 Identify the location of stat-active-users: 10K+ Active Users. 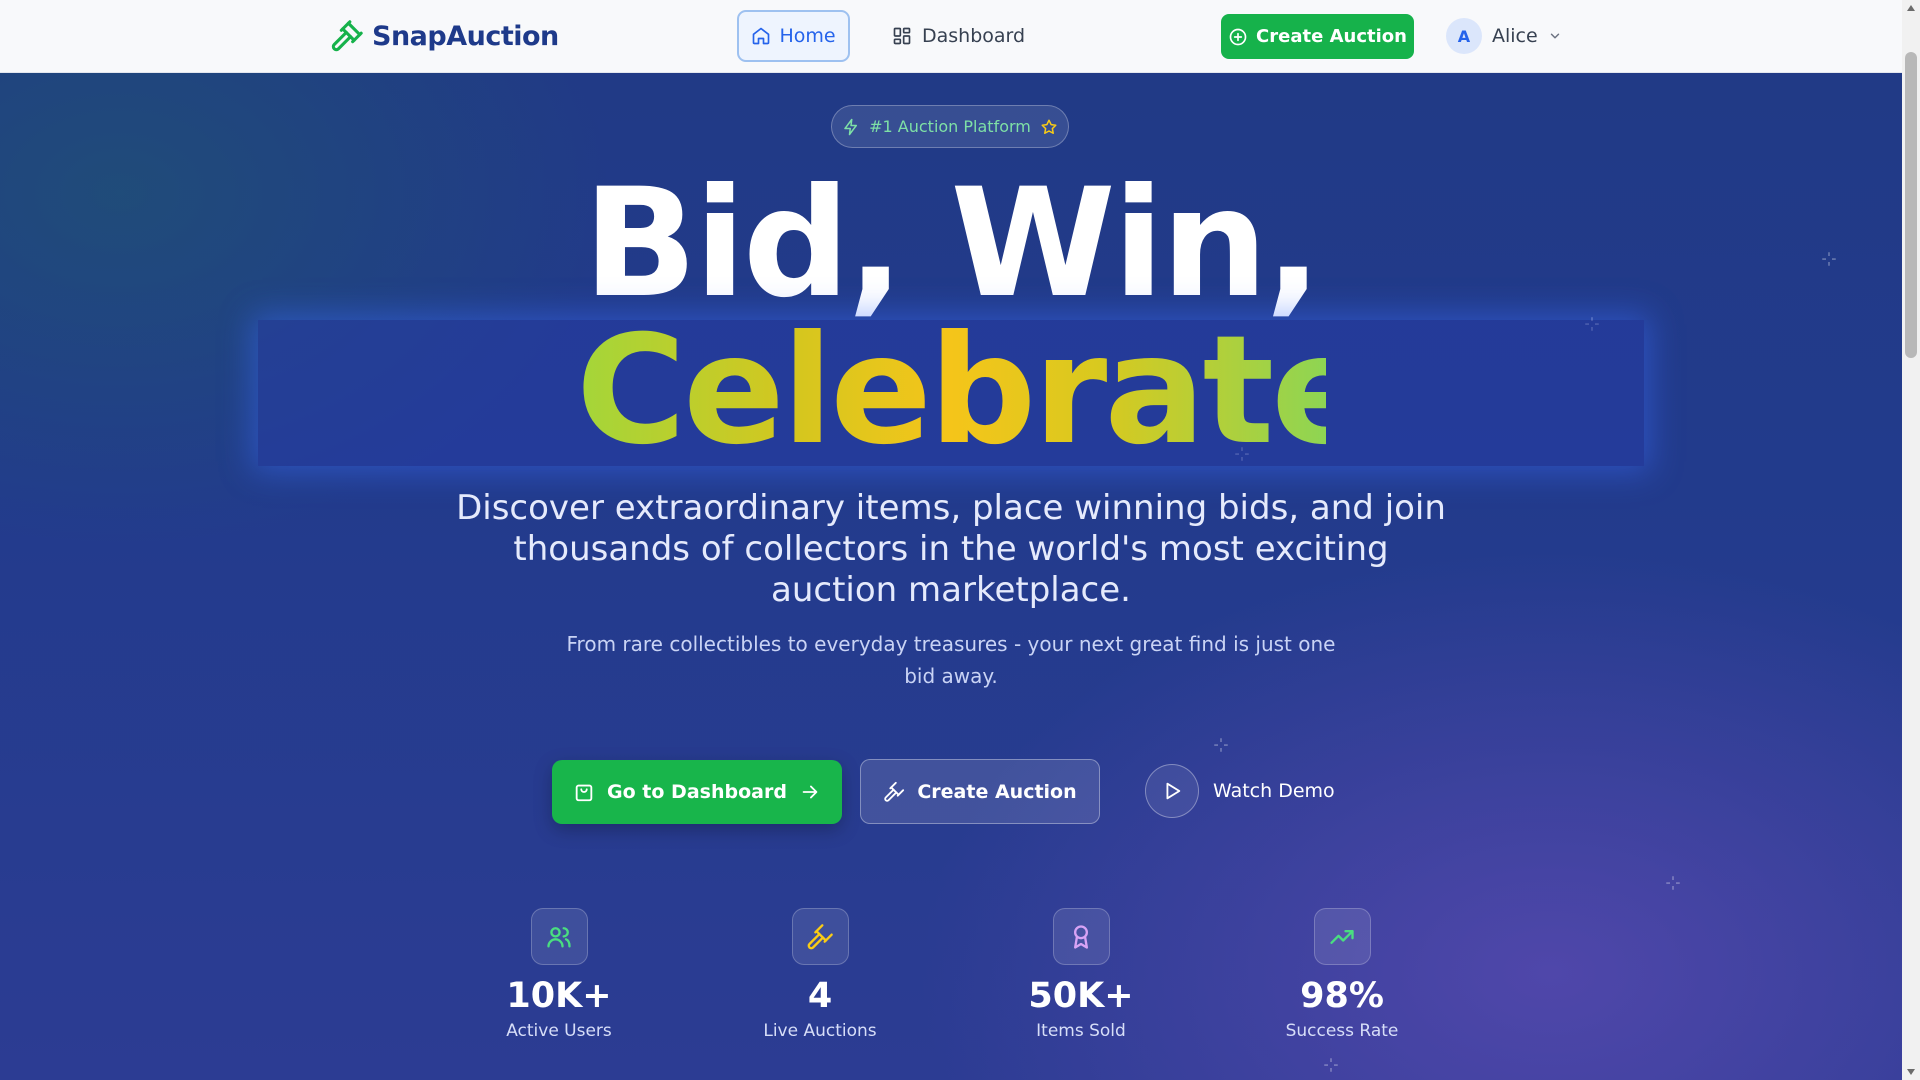
(559, 974).